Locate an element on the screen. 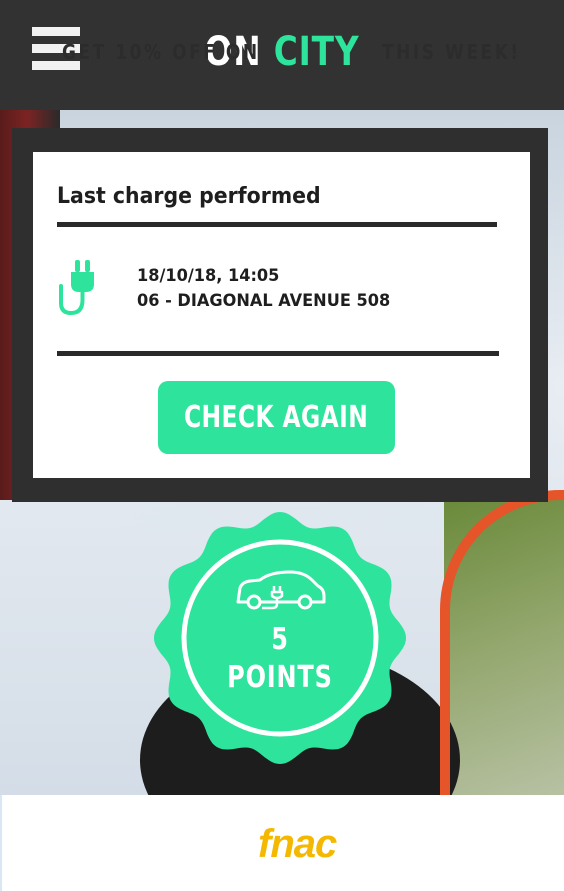 The height and width of the screenshot is (891, 564). charge-datetime: 18/10/18, 14:05 is located at coordinates (208, 276).